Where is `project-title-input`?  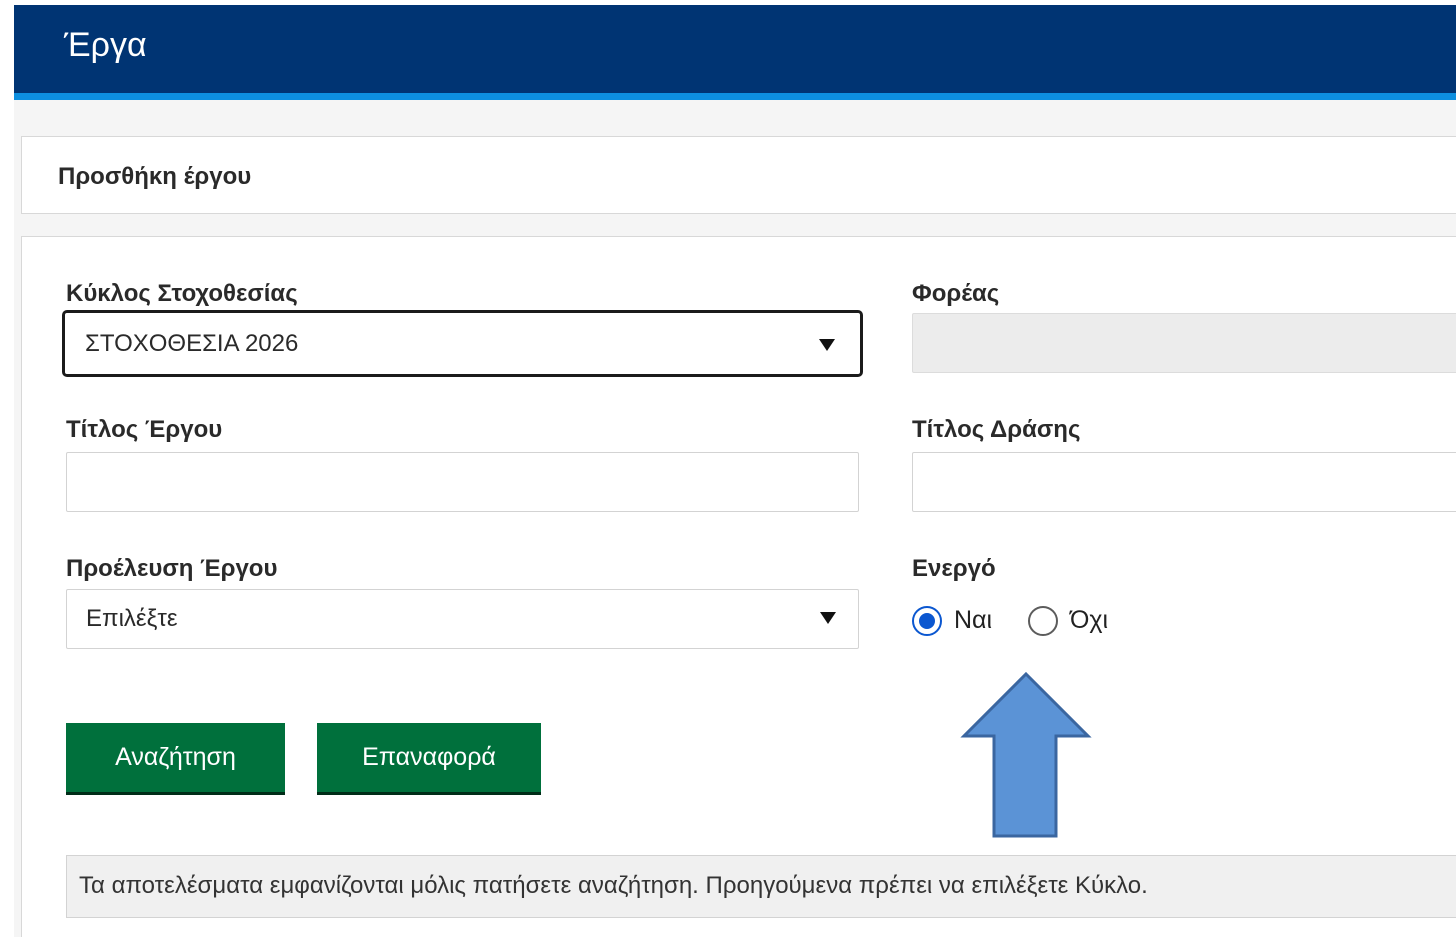
project-title-input is located at coordinates (462, 482).